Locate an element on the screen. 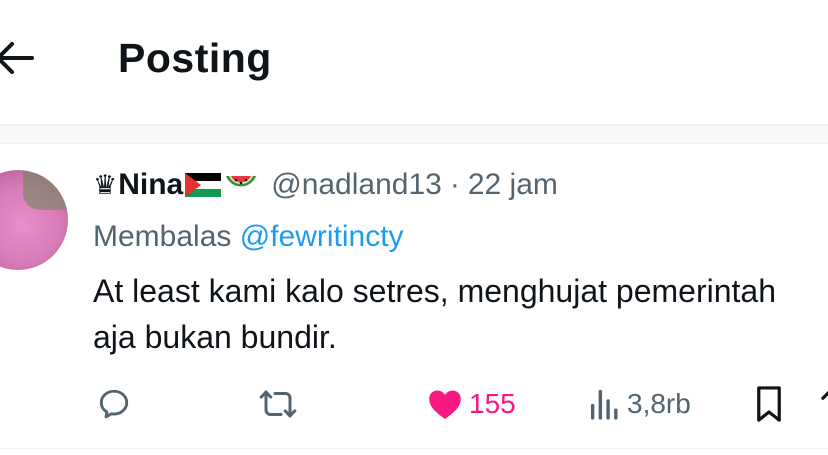 The width and height of the screenshot is (828, 455). reply-context: Membalas @fewritincty is located at coordinates (248, 237).